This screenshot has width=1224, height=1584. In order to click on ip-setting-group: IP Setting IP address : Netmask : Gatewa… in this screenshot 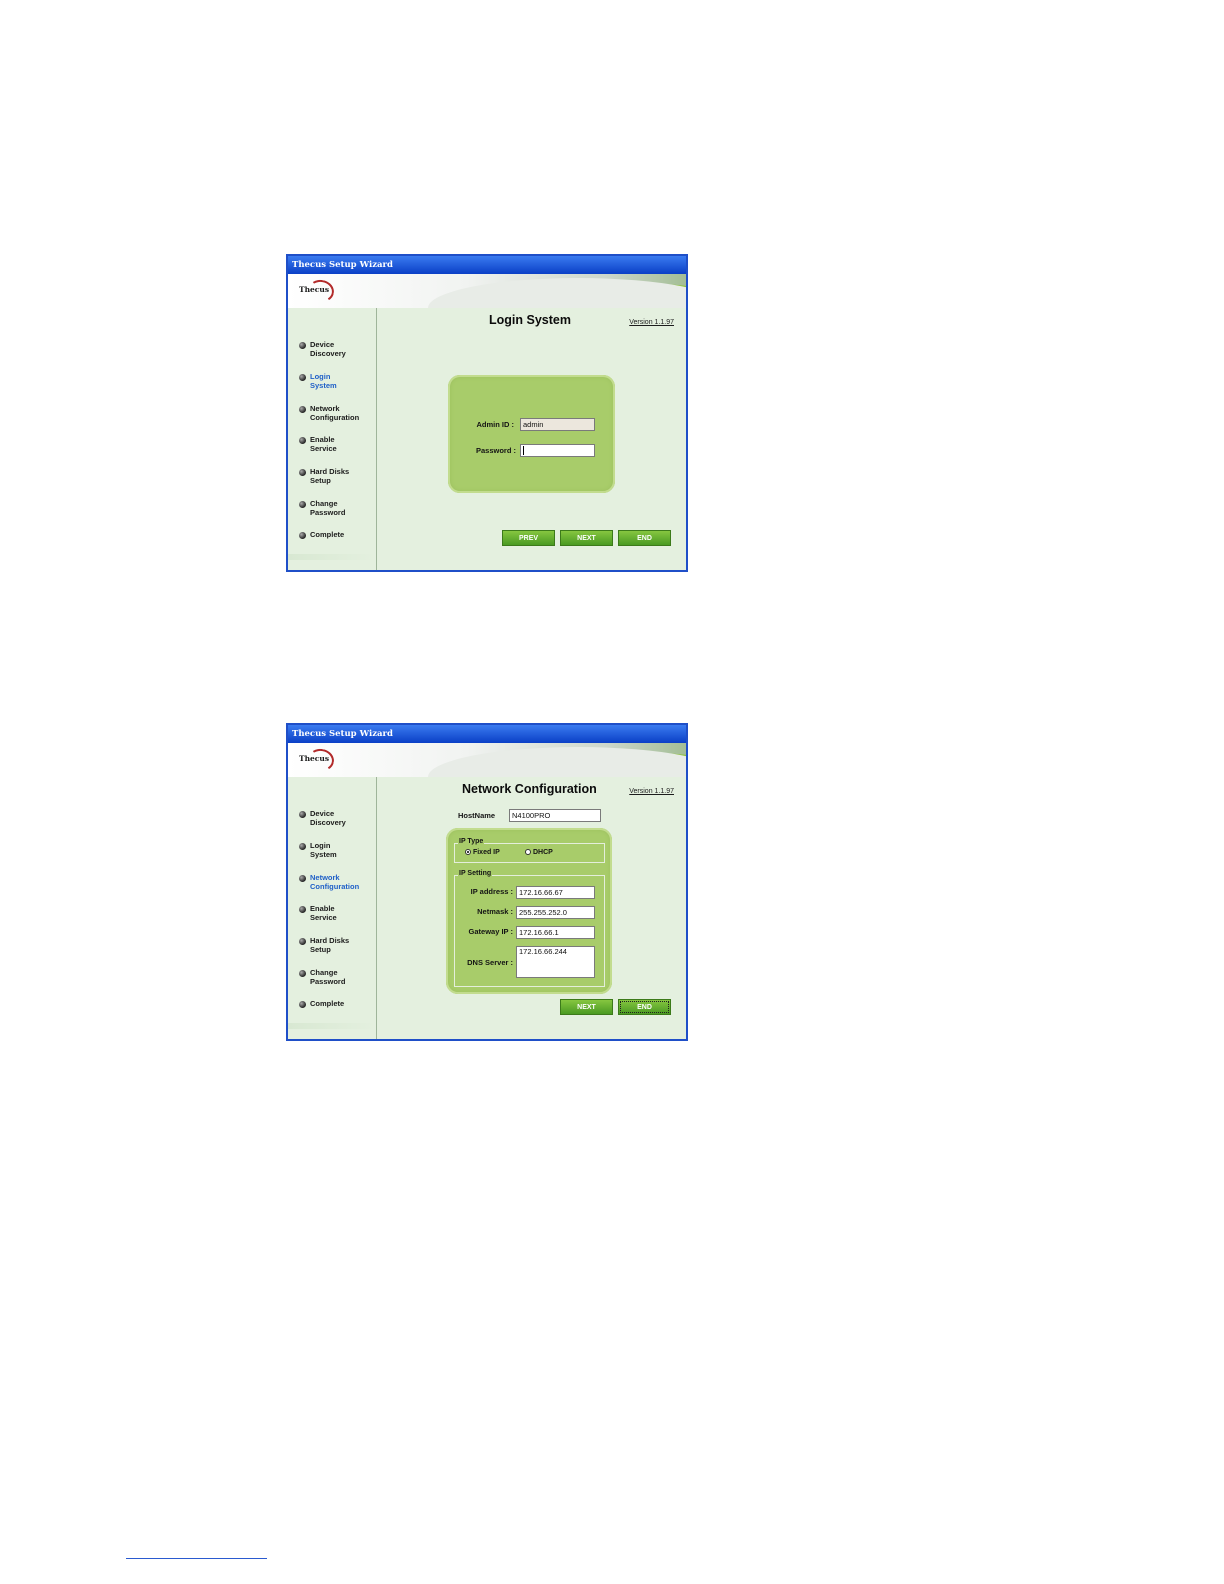, I will do `click(529, 928)`.